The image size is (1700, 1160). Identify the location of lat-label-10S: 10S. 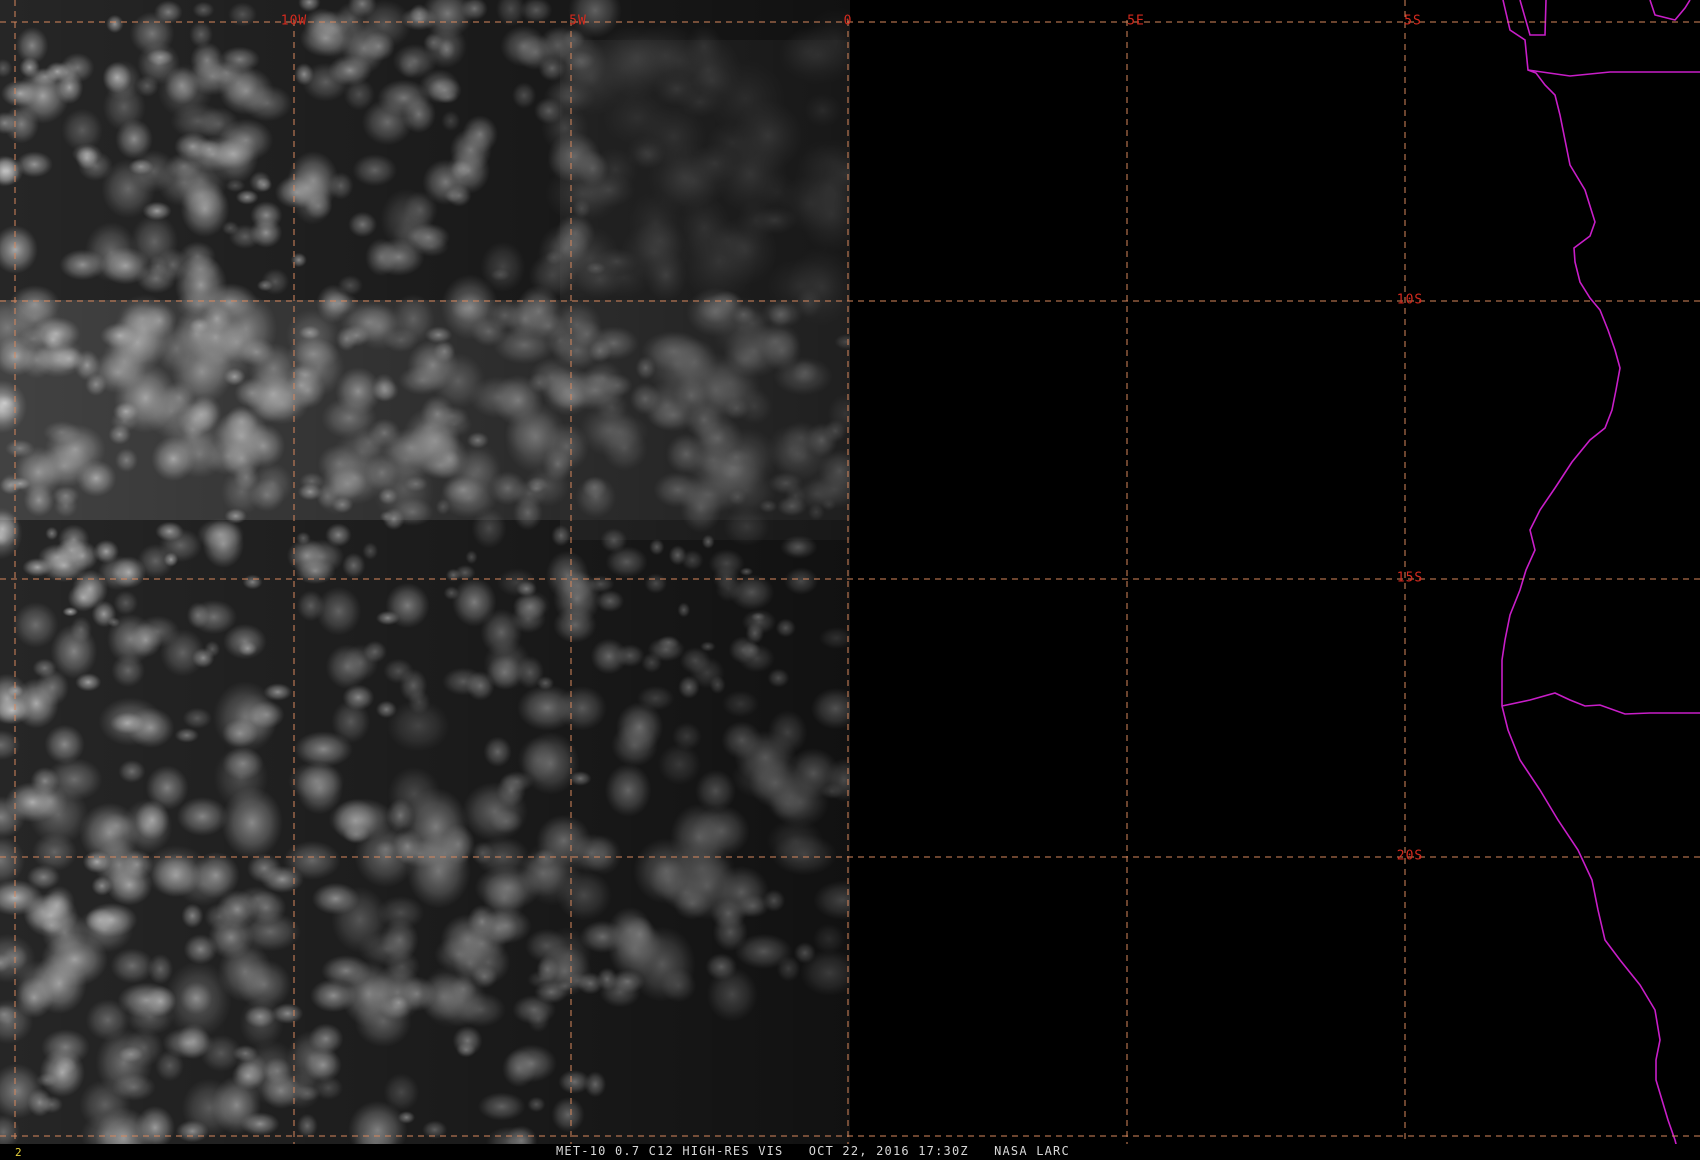
(1410, 300).